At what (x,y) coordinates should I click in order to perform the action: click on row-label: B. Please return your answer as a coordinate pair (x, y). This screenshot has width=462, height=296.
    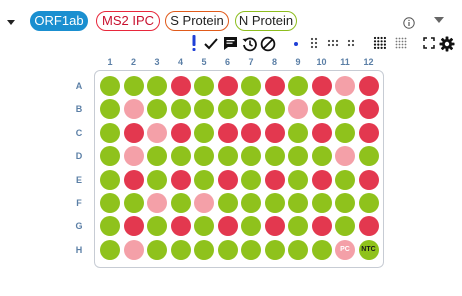
    Looking at the image, I should click on (79, 109).